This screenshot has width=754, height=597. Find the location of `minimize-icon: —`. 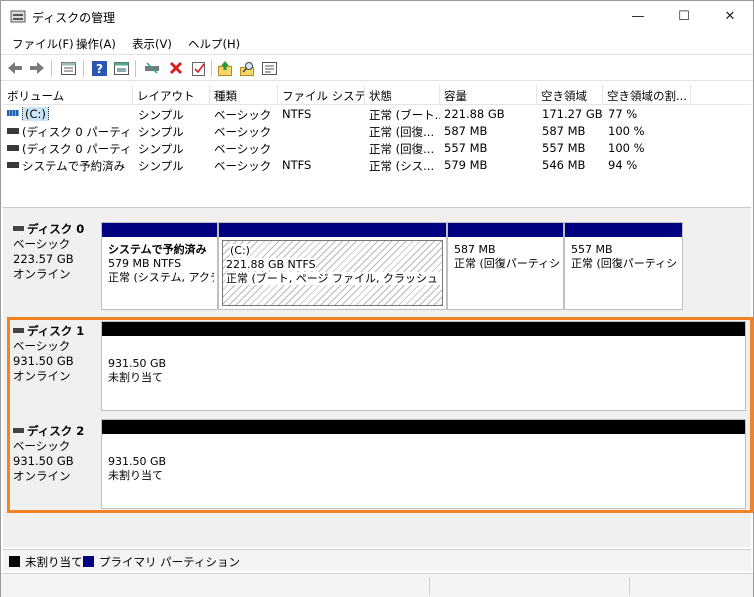

minimize-icon: — is located at coordinates (638, 16).